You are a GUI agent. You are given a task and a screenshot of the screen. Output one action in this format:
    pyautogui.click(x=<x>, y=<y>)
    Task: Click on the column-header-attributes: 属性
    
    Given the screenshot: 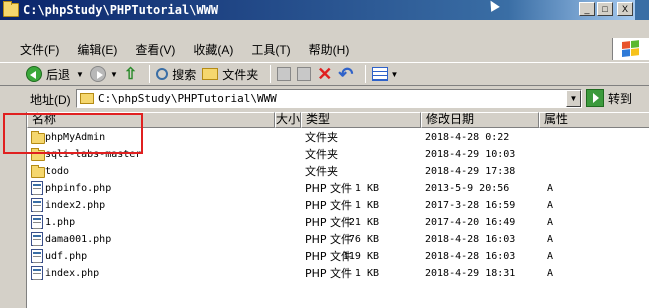 What is the action you would take?
    pyautogui.click(x=594, y=120)
    